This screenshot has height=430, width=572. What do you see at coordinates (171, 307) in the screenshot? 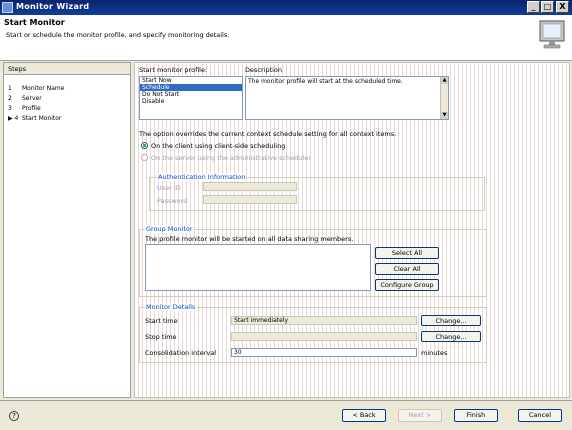
I see `monitor-details-title: Monitor Details` at bounding box center [171, 307].